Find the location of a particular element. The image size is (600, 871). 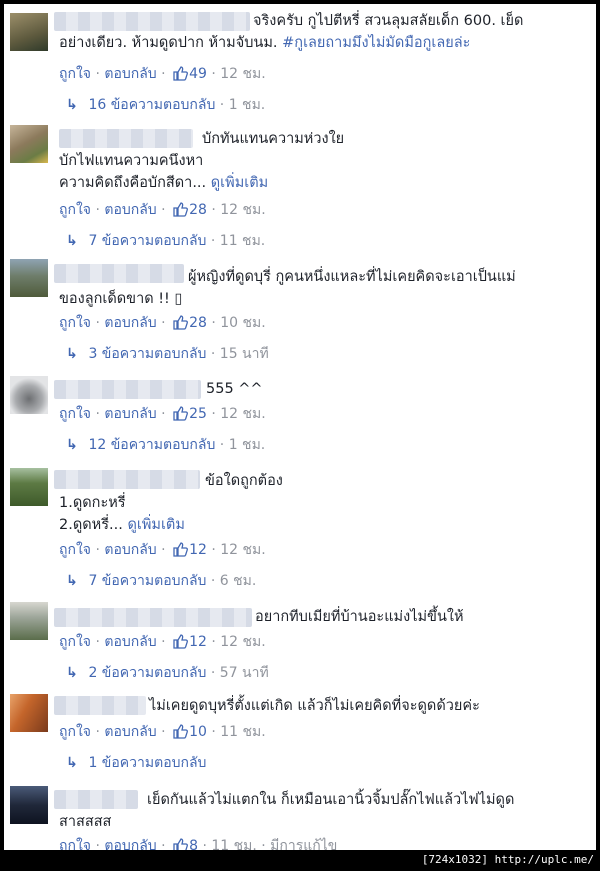

comment-text: อยากทีบเมียที่บ้านอะแม่งไม่ขึ้นให้ is located at coordinates (359, 617).